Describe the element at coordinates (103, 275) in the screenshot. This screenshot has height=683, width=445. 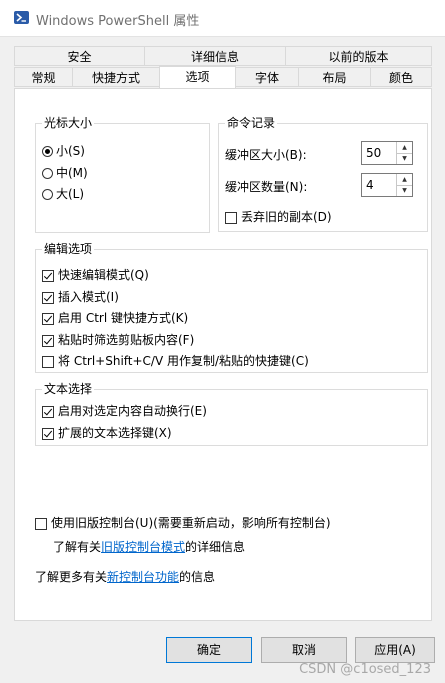
I see `checkbox-label: 快速编辑模式(Q)` at that location.